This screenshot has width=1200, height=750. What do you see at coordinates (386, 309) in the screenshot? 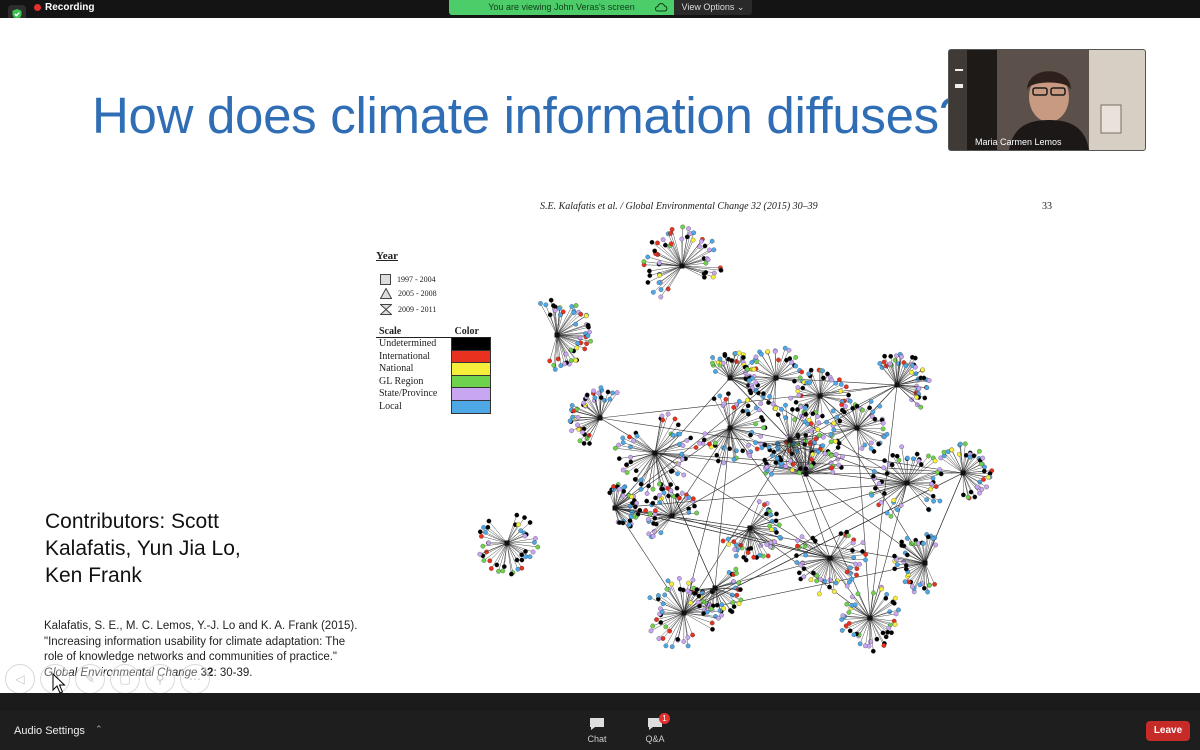
I see `hourglass-icon` at bounding box center [386, 309].